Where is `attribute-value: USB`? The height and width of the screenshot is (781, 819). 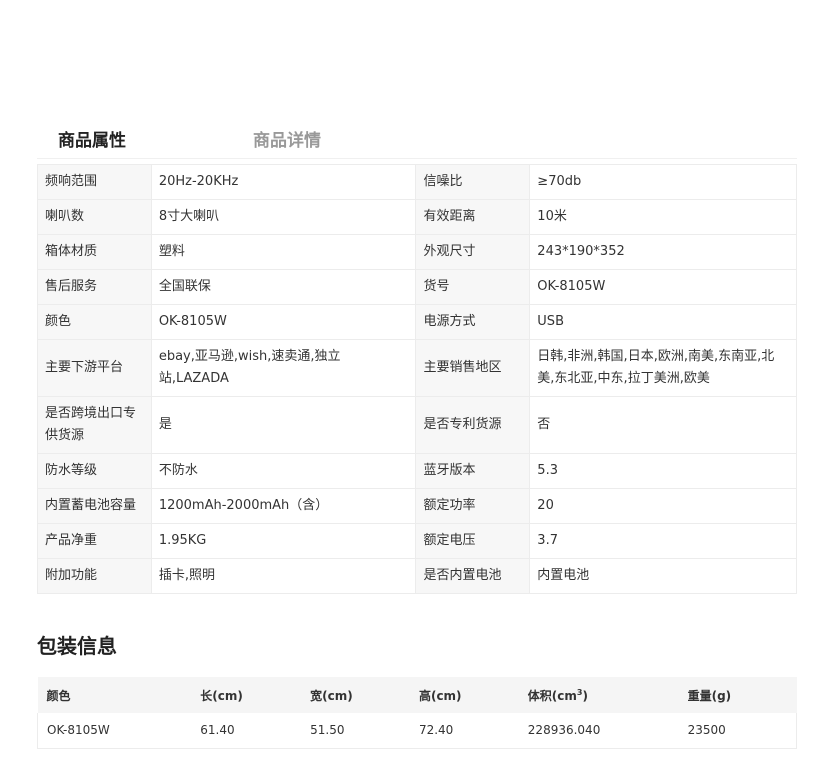 attribute-value: USB is located at coordinates (663, 322).